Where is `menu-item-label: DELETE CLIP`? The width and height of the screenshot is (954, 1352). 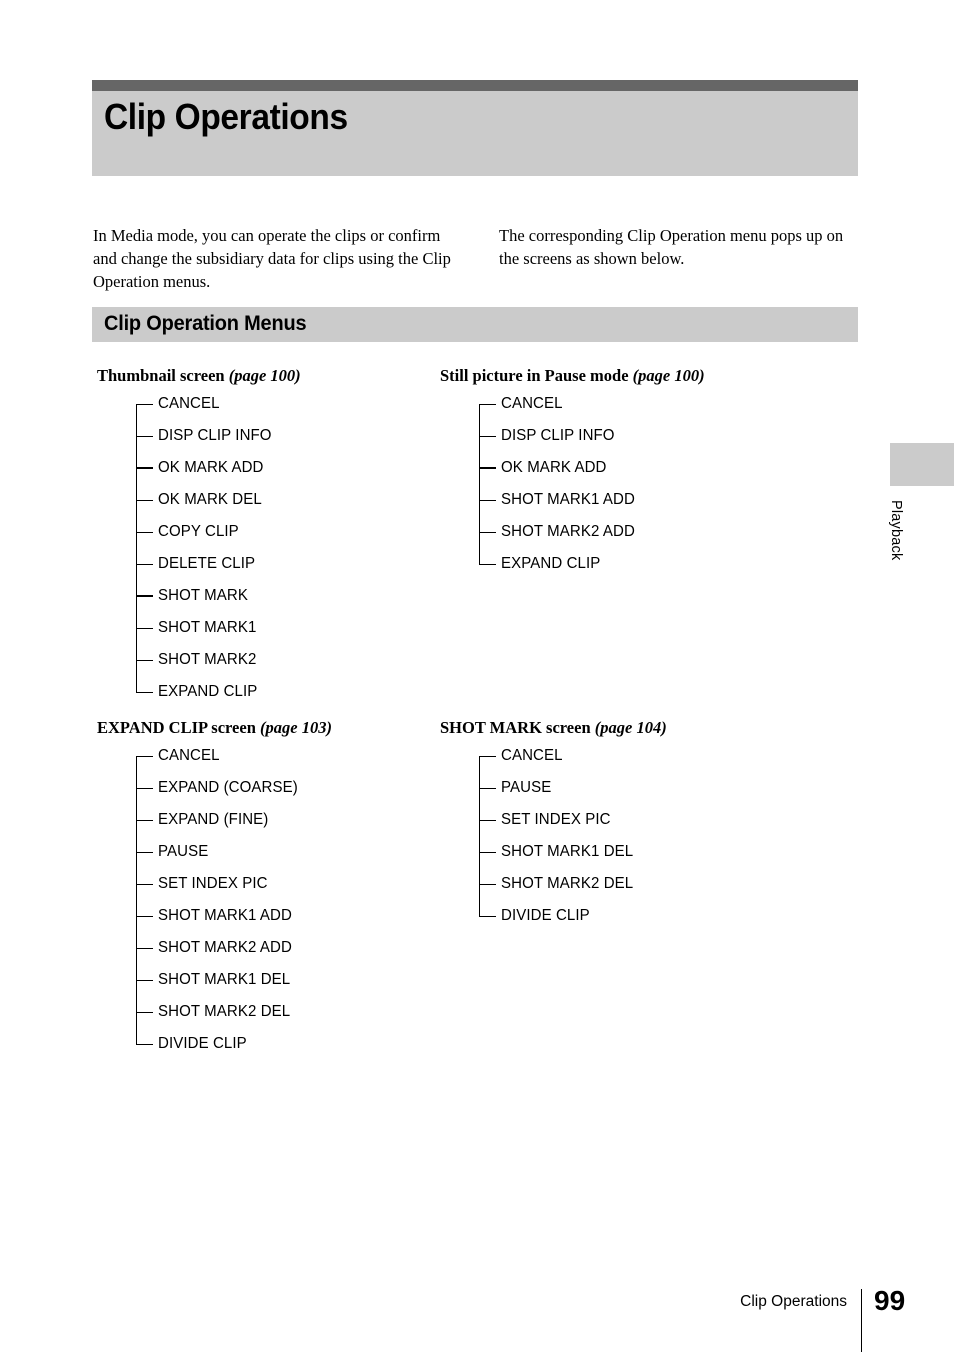 menu-item-label: DELETE CLIP is located at coordinates (207, 563).